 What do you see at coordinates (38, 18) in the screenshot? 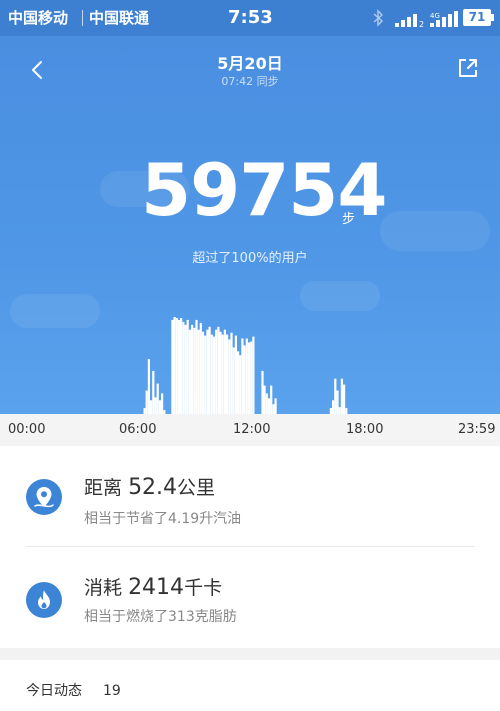
I see `carrier-1-name: 中国移动` at bounding box center [38, 18].